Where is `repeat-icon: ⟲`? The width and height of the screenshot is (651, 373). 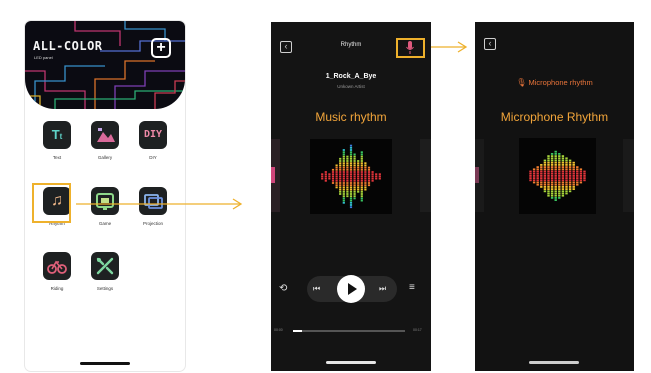 repeat-icon: ⟲ is located at coordinates (283, 288).